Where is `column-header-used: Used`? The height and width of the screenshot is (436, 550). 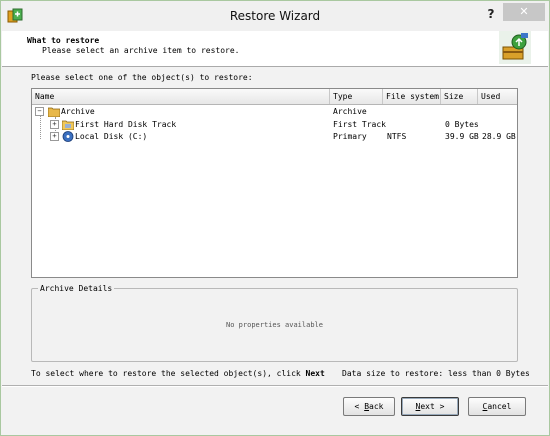
column-header-used: Used is located at coordinates (497, 96).